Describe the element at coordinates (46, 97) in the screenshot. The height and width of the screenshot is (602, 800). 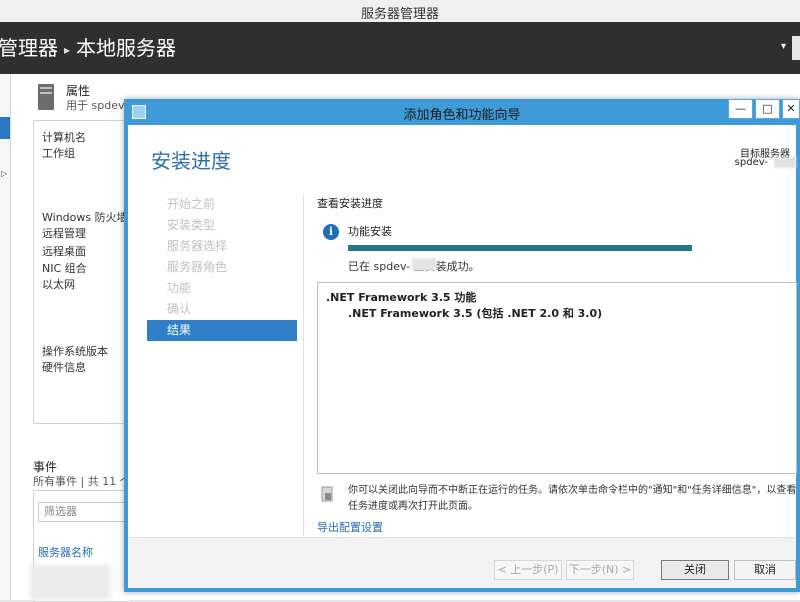
I see `server-icon` at that location.